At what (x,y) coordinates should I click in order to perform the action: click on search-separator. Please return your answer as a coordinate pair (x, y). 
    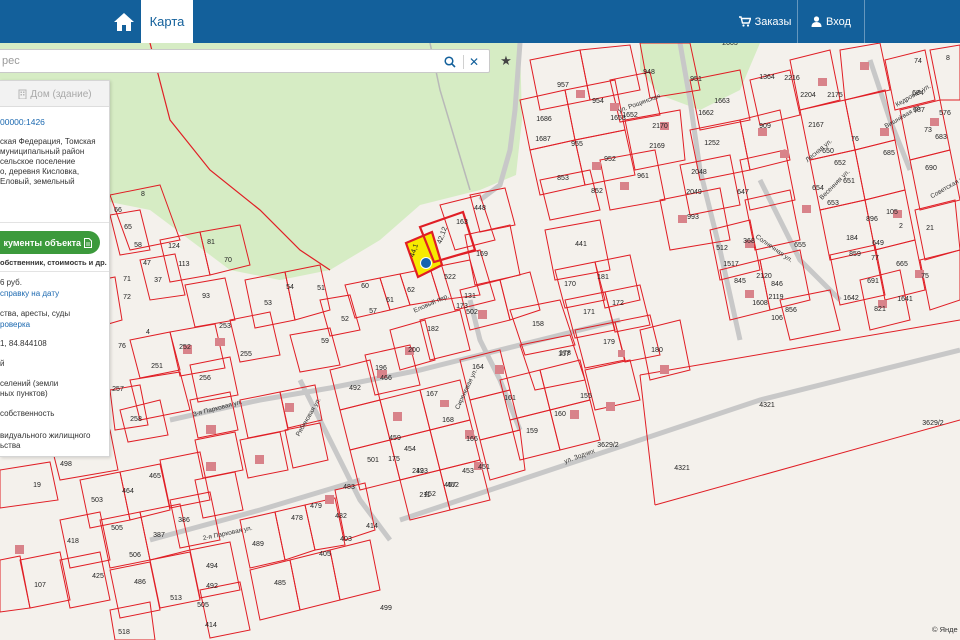
    Looking at the image, I should click on (463, 62).